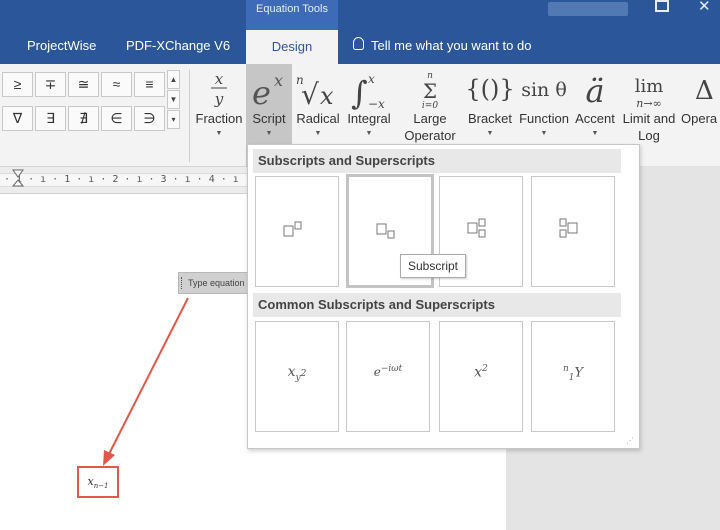 Image resolution: width=720 pixels, height=530 pixels. What do you see at coordinates (437, 305) in the screenshot?
I see `section-common-subscripts-superscripts: Common Subscripts and Superscripts` at bounding box center [437, 305].